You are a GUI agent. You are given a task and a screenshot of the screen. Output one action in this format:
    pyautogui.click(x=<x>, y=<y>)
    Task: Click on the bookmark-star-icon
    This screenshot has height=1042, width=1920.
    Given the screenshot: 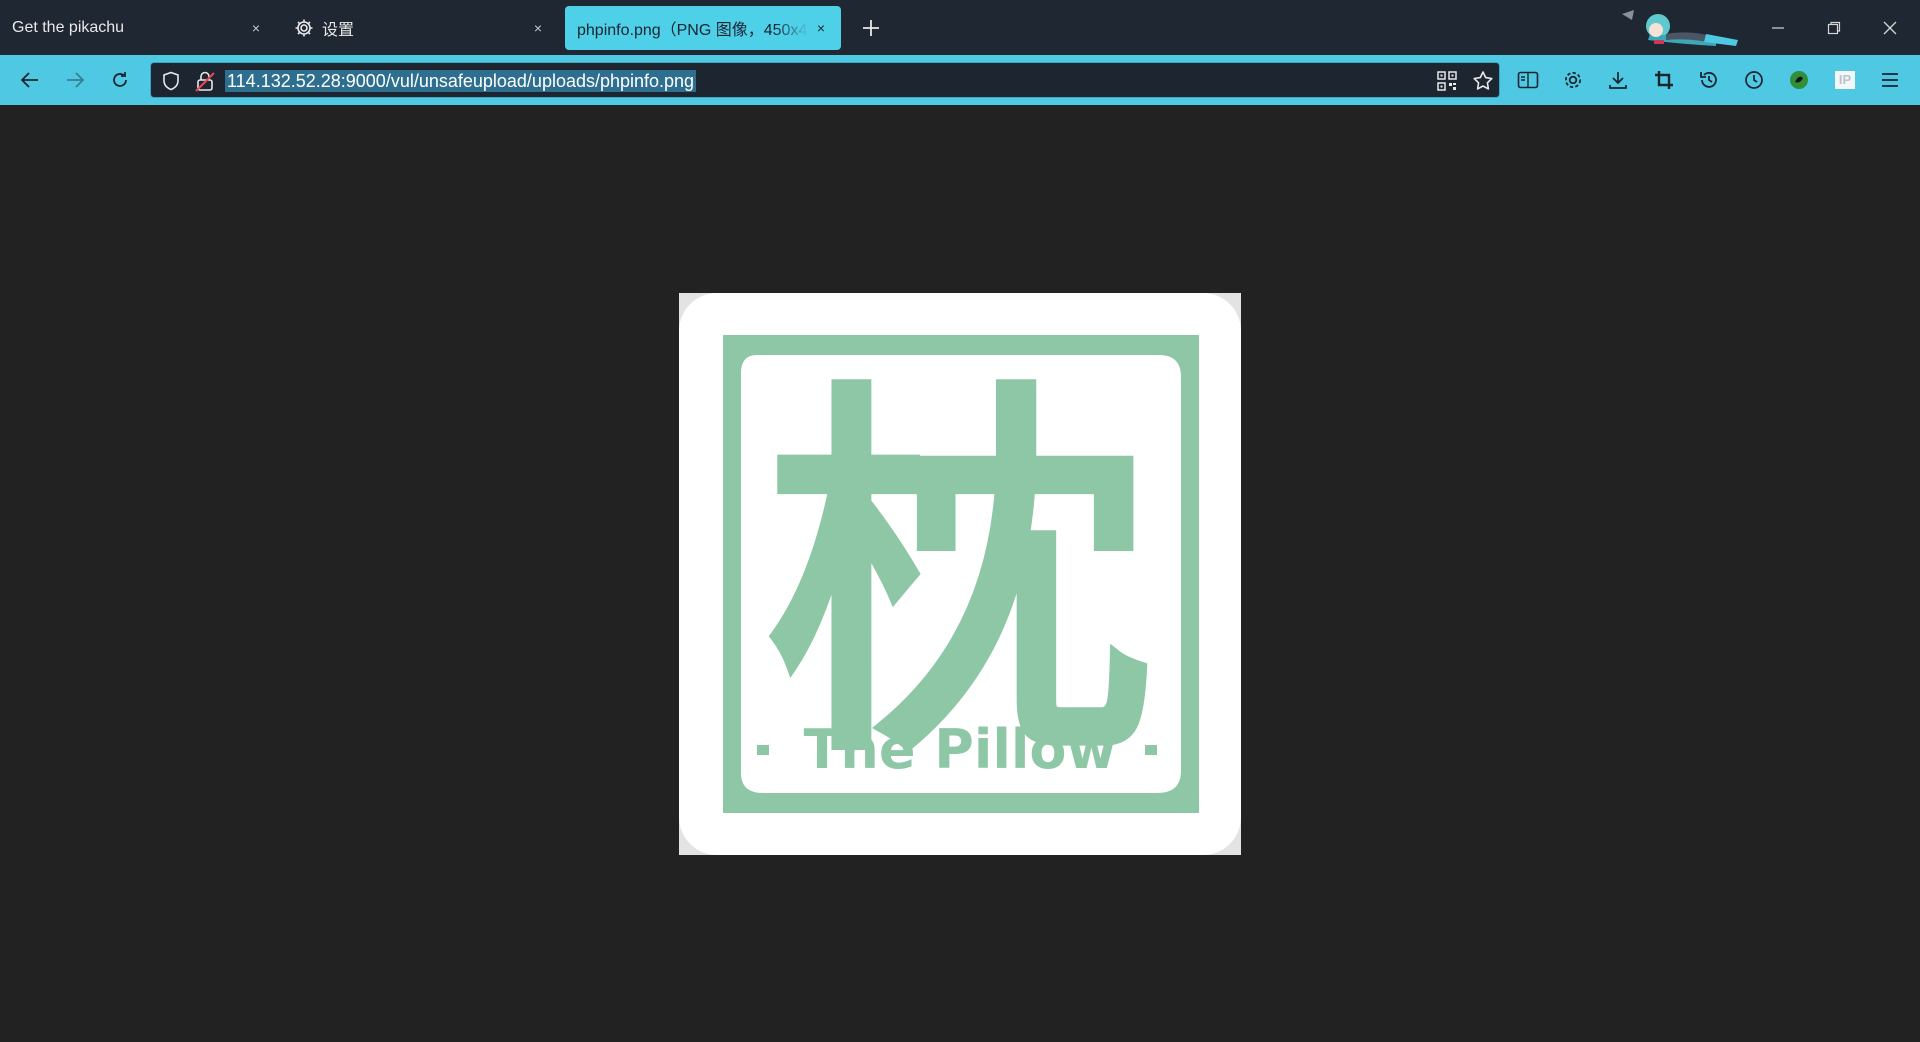 What is the action you would take?
    pyautogui.click(x=1483, y=81)
    